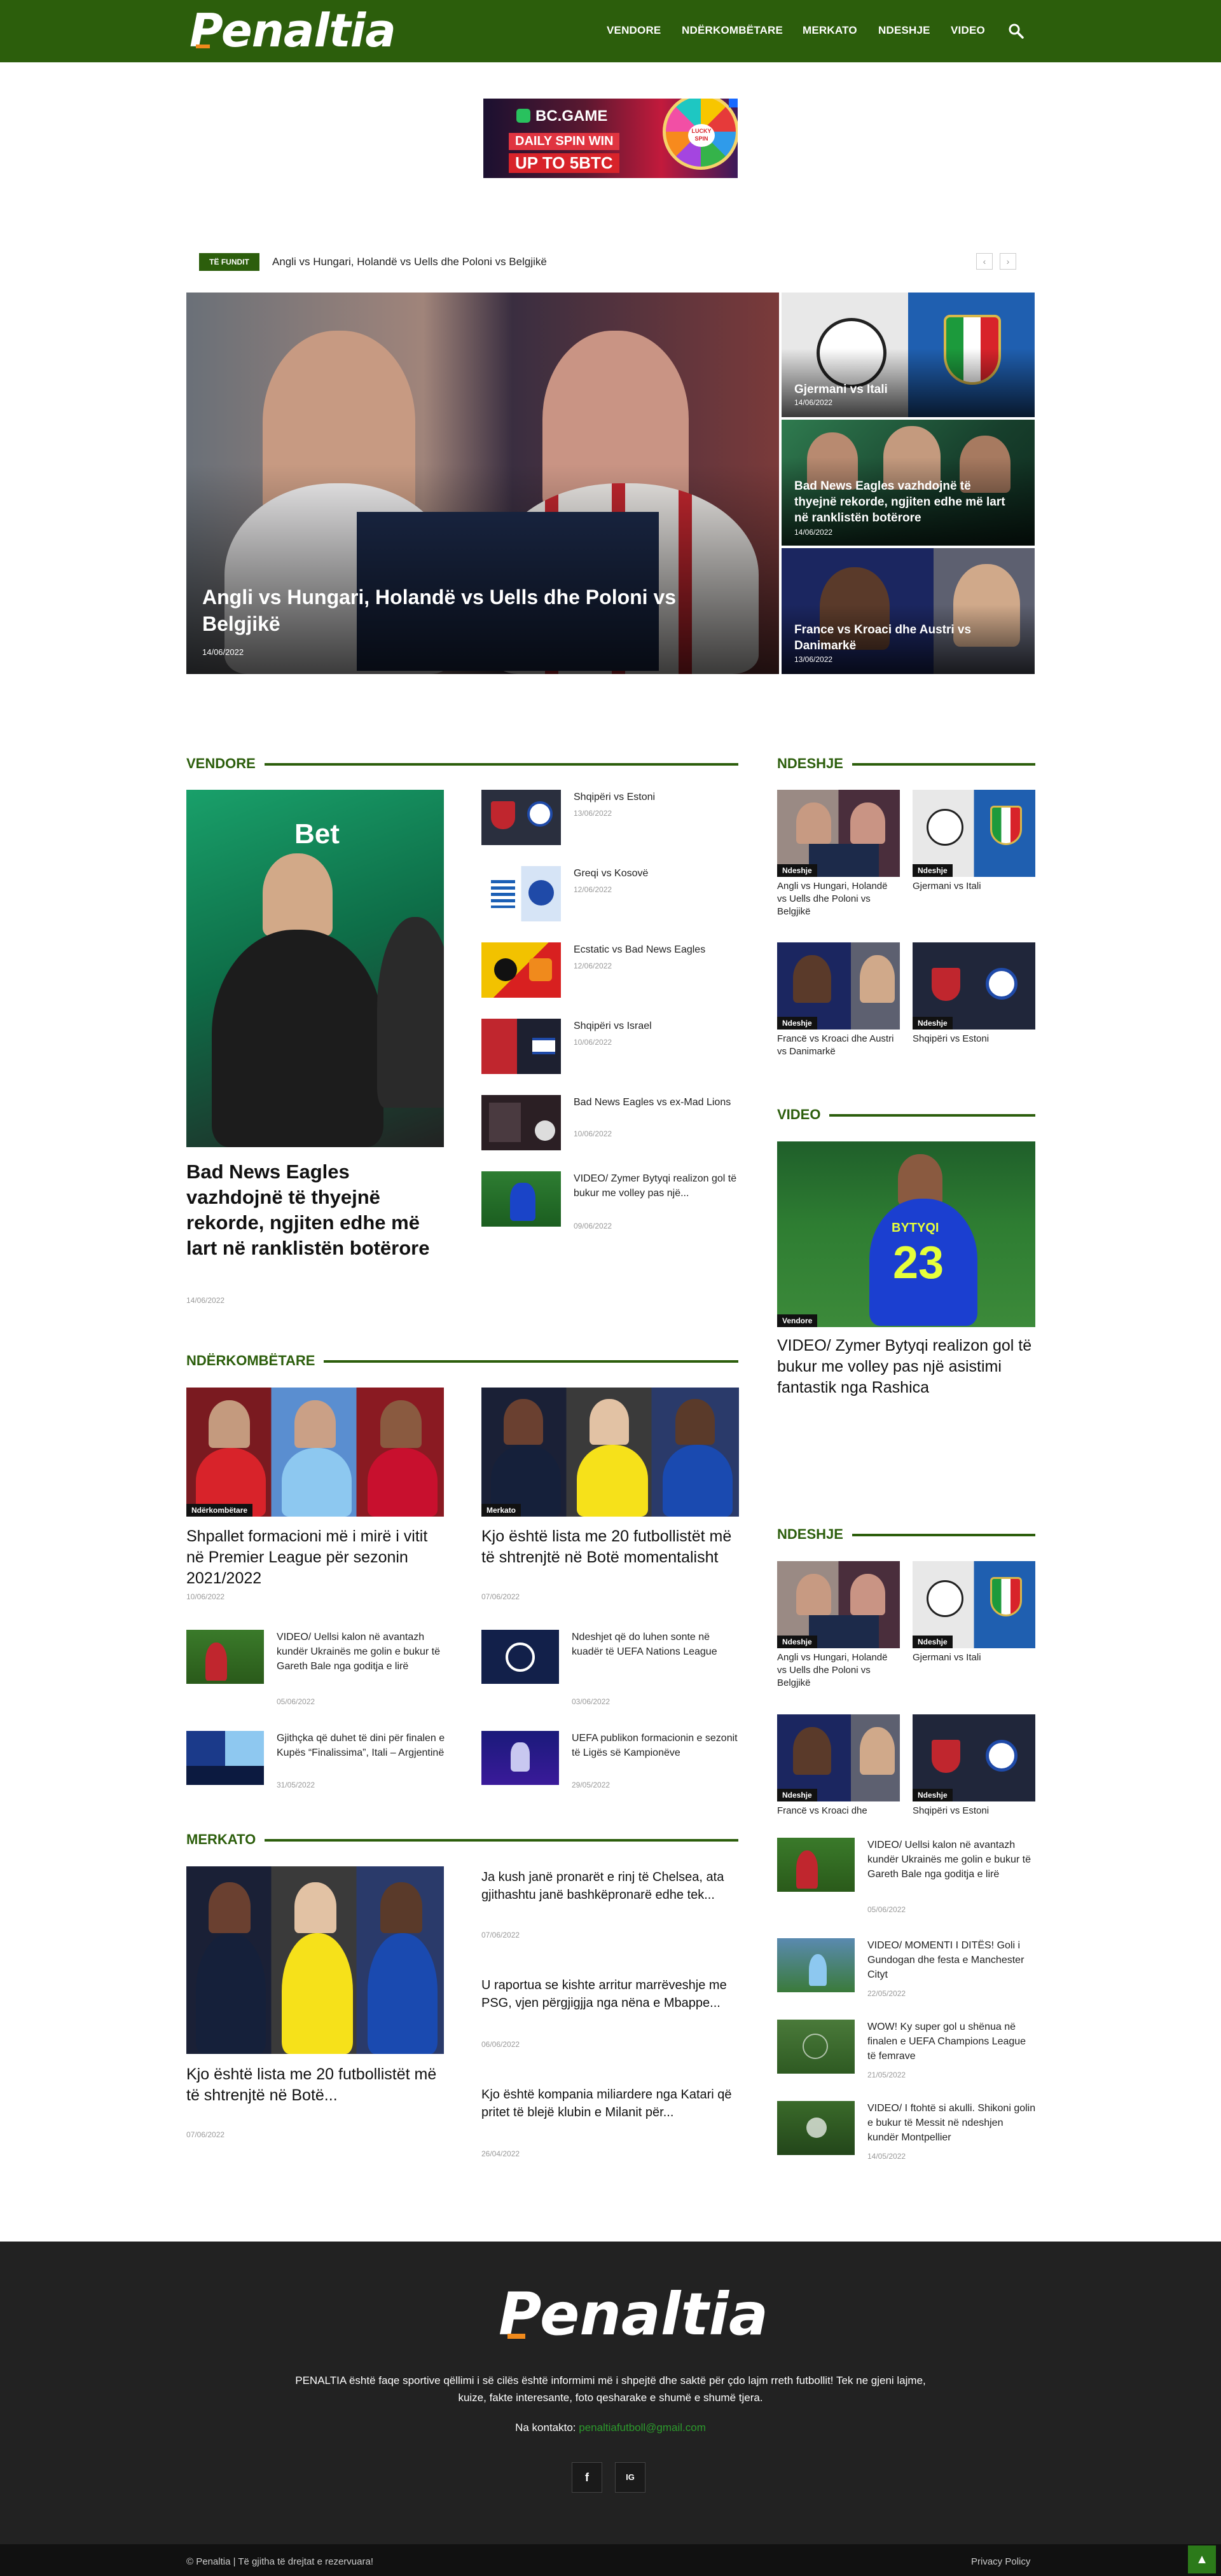 This screenshot has width=1221, height=2576. What do you see at coordinates (830, 30) in the screenshot?
I see `nav-merkato: MERKATO` at bounding box center [830, 30].